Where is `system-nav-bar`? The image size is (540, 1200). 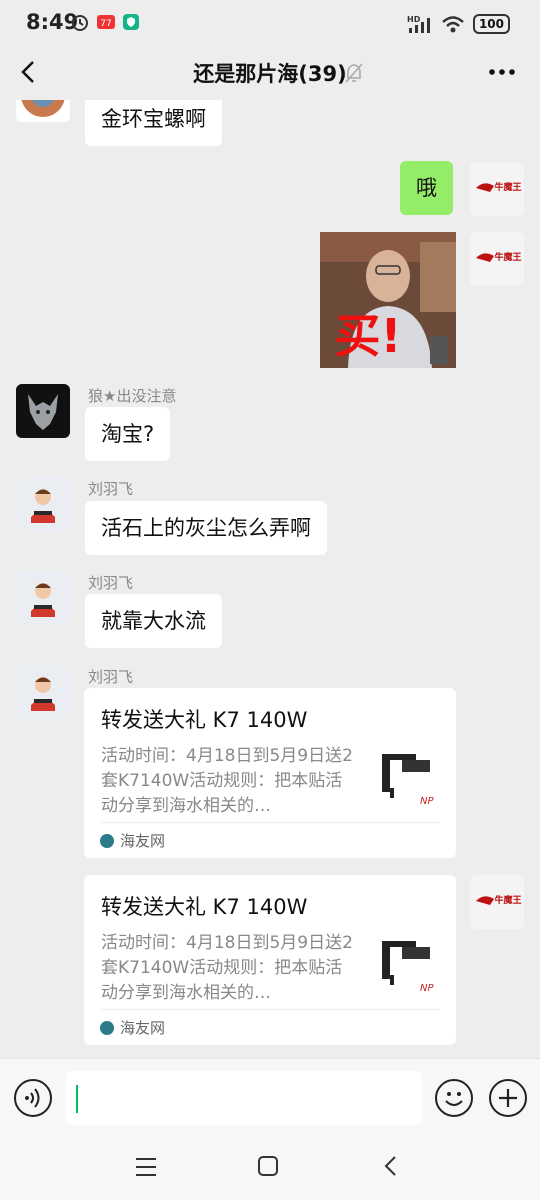 system-nav-bar is located at coordinates (270, 1169).